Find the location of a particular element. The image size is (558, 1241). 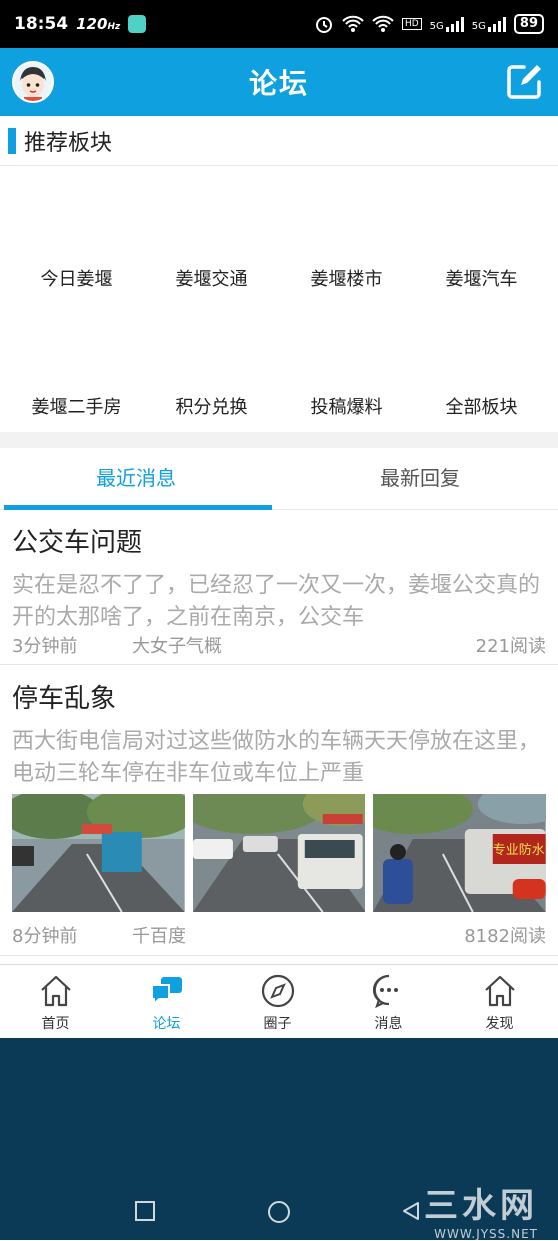

board-submit: 投稿爆料 is located at coordinates (346, 406).